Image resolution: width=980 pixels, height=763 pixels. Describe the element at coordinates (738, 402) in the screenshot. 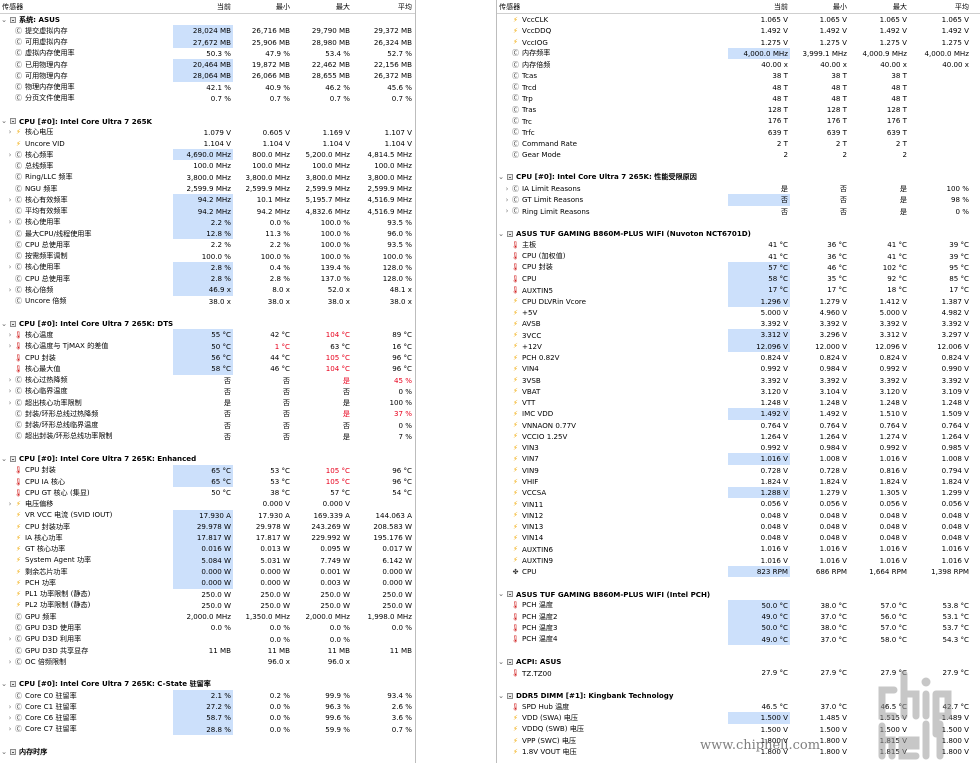

I see `sensor-row: ⚡ VTT 1.248 V 1.248 V 1.248 V 1.248 V` at that location.